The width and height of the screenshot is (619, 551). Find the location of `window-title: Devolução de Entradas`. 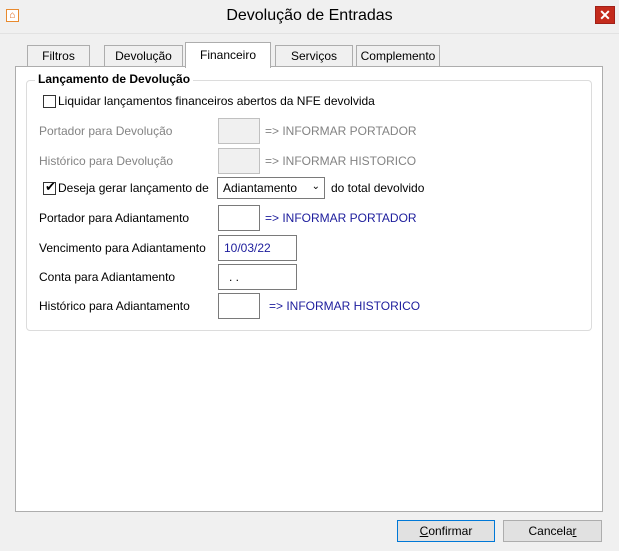

window-title: Devolução de Entradas is located at coordinates (309, 15).